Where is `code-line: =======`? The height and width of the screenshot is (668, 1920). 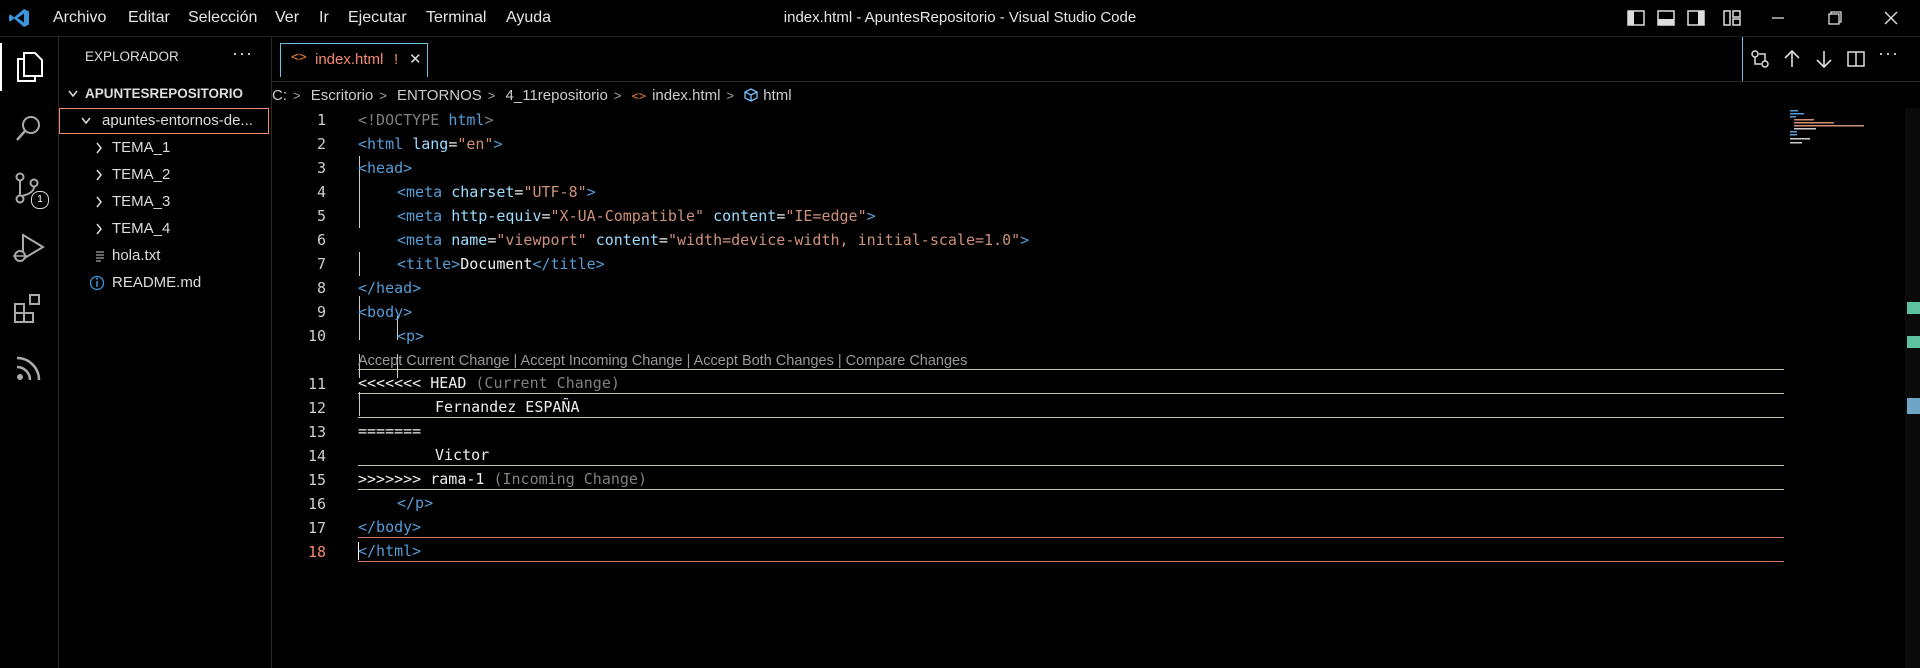
code-line: ======= is located at coordinates (390, 431).